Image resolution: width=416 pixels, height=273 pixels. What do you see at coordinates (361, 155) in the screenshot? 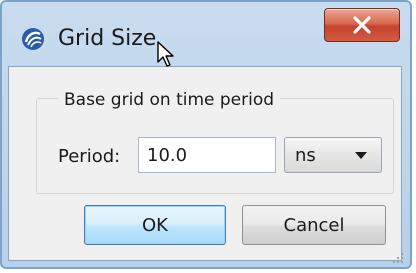
I see `chevron-down-icon` at bounding box center [361, 155].